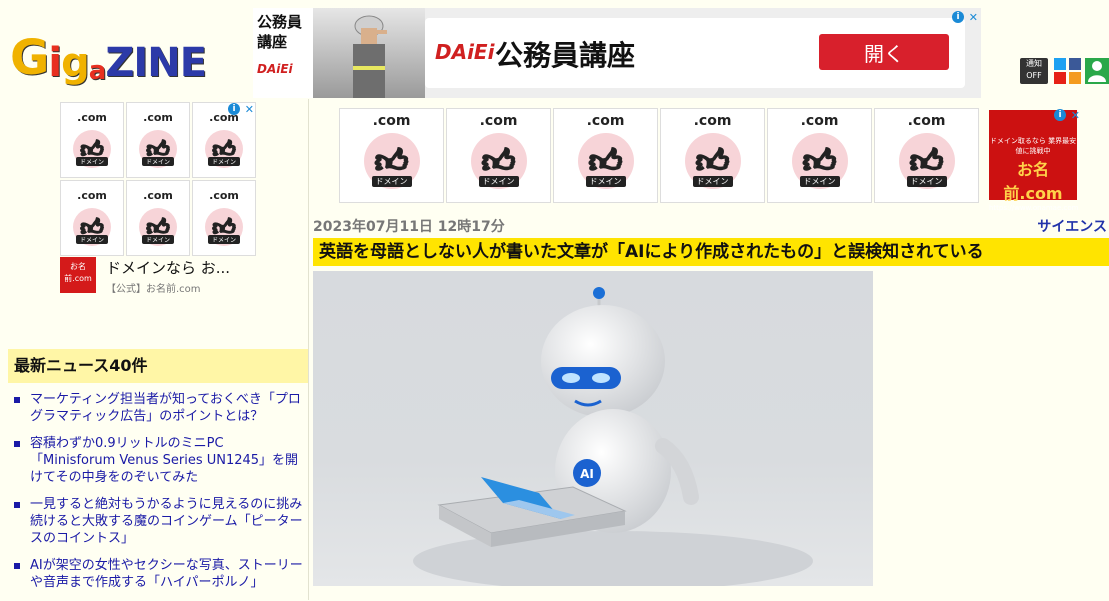 The height and width of the screenshot is (601, 1109). Describe the element at coordinates (275, 69) in the screenshot. I see `daiei-mini-logo: DAiEi` at that location.